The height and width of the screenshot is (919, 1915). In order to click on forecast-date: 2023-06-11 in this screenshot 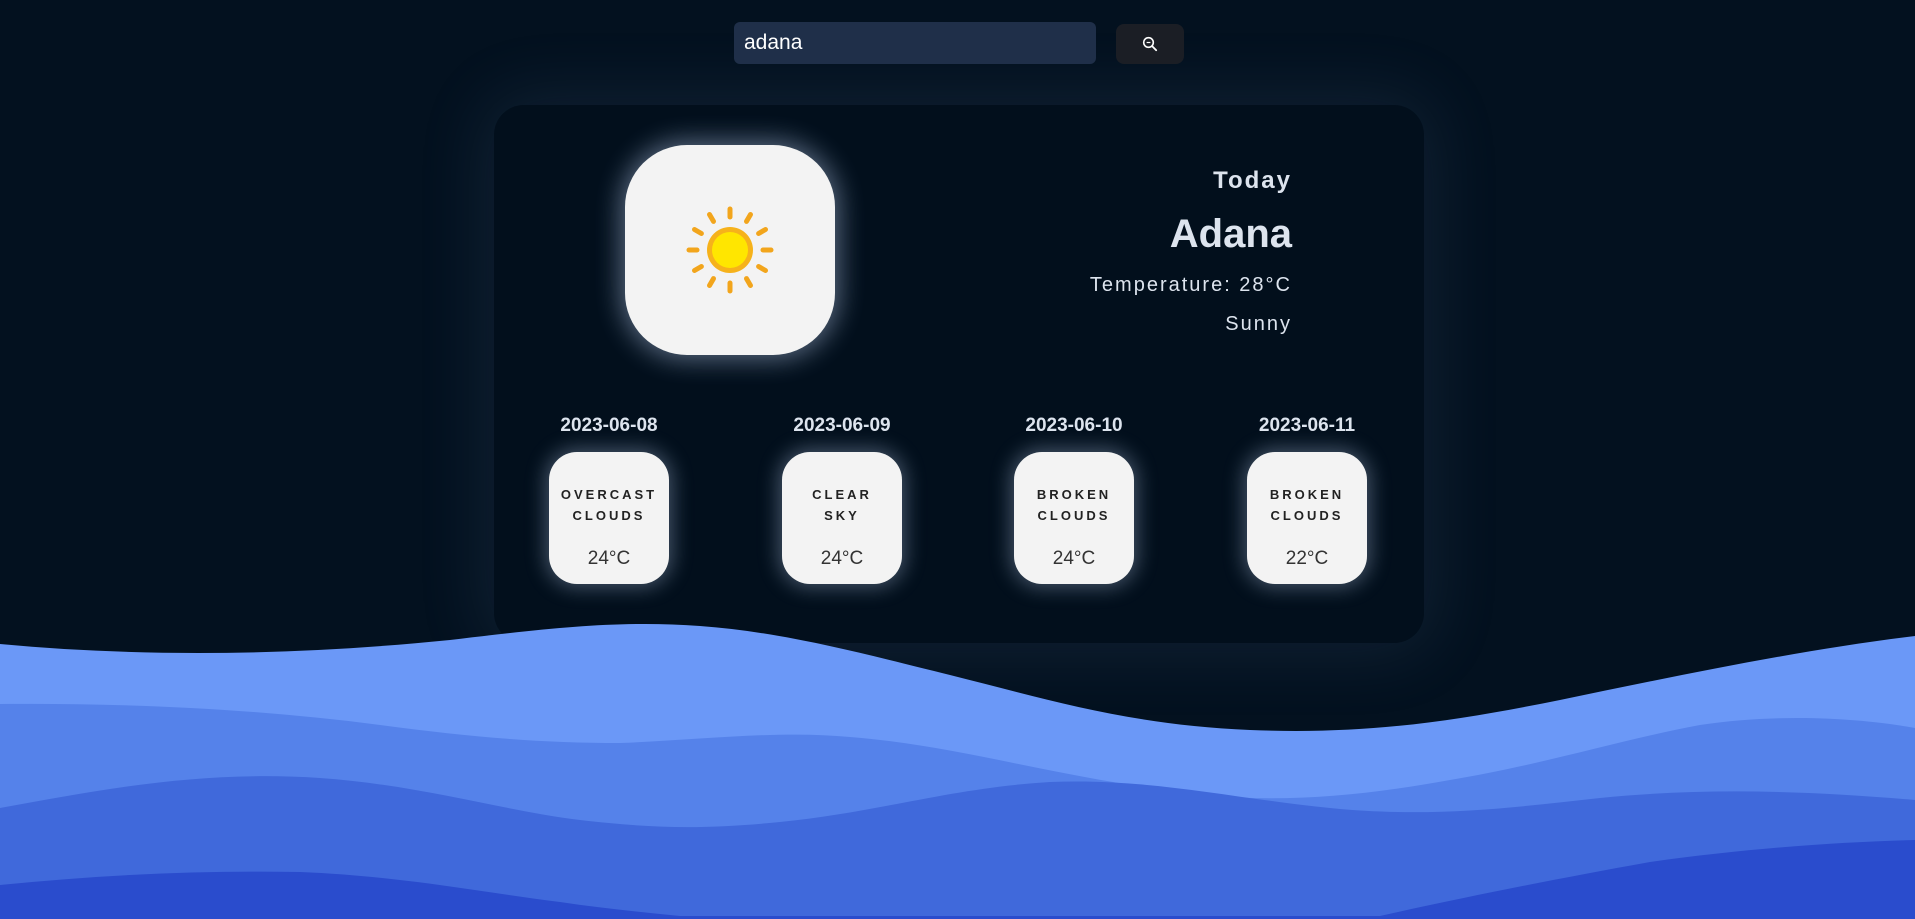, I will do `click(1307, 425)`.